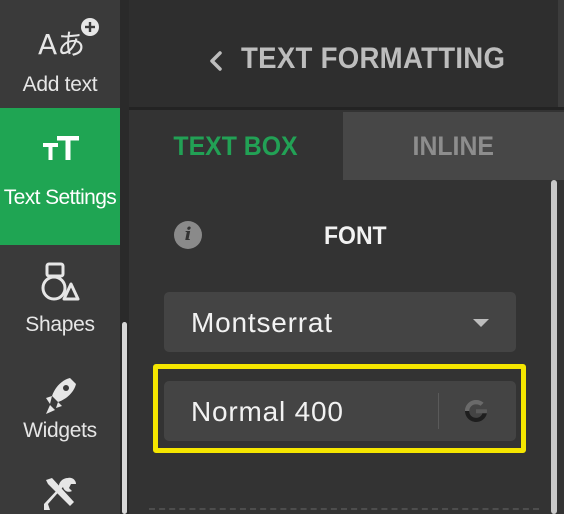 This screenshot has width=564, height=514. I want to click on panel-title: TEXT FORMATTING, so click(373, 58).